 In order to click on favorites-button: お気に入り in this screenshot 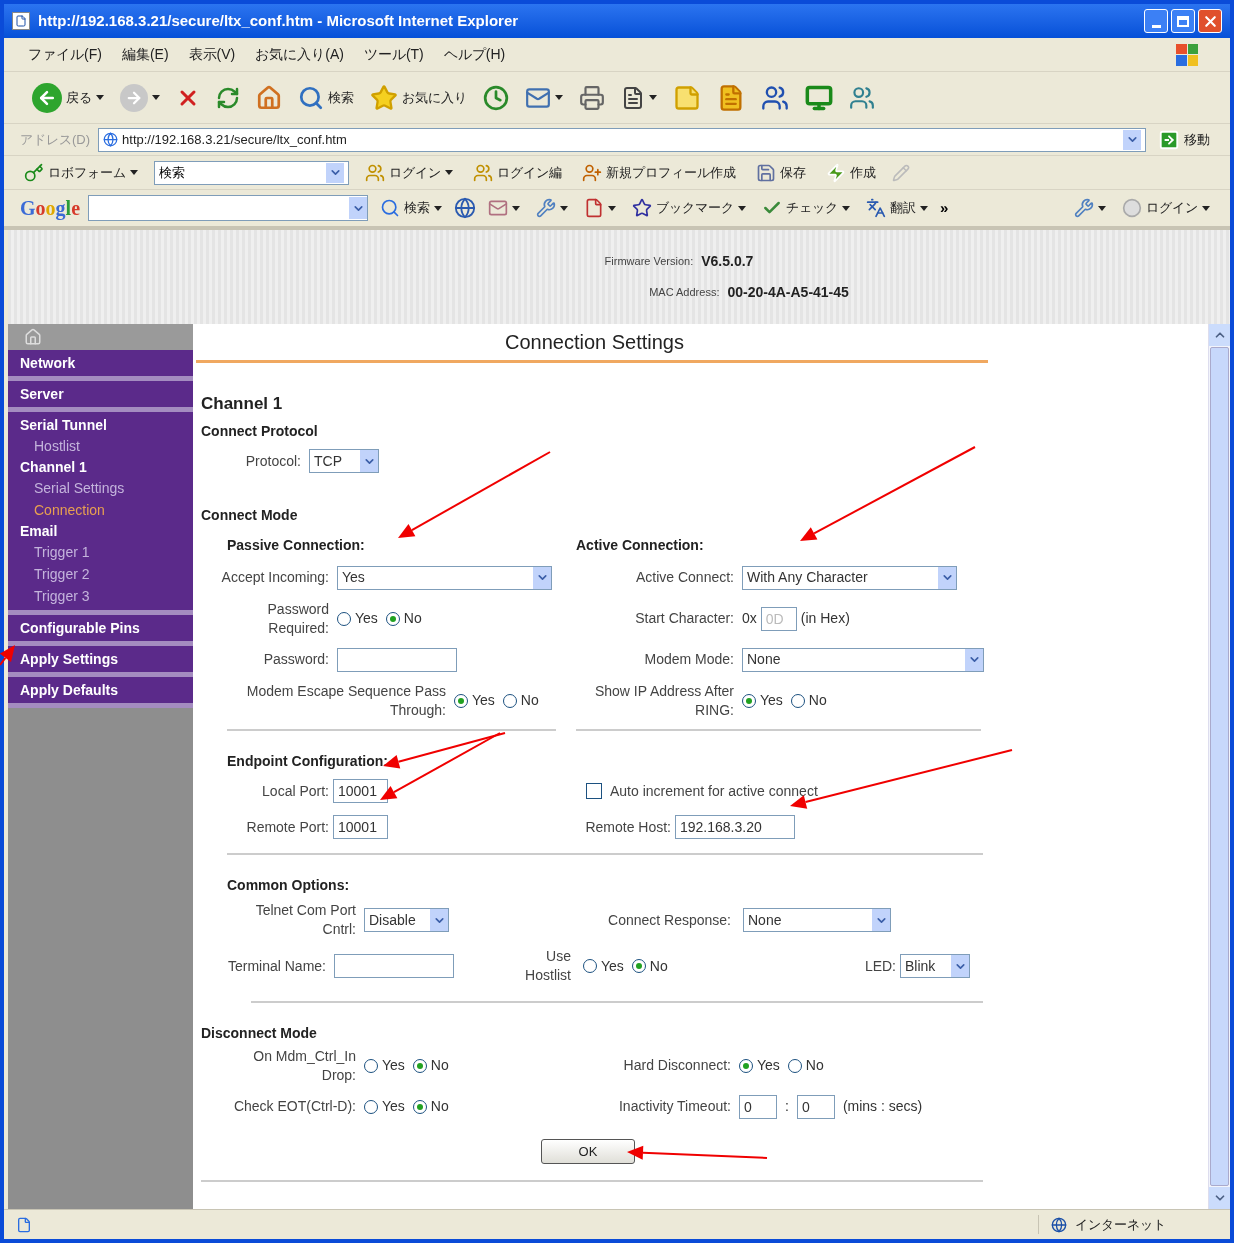, I will do `click(418, 97)`.